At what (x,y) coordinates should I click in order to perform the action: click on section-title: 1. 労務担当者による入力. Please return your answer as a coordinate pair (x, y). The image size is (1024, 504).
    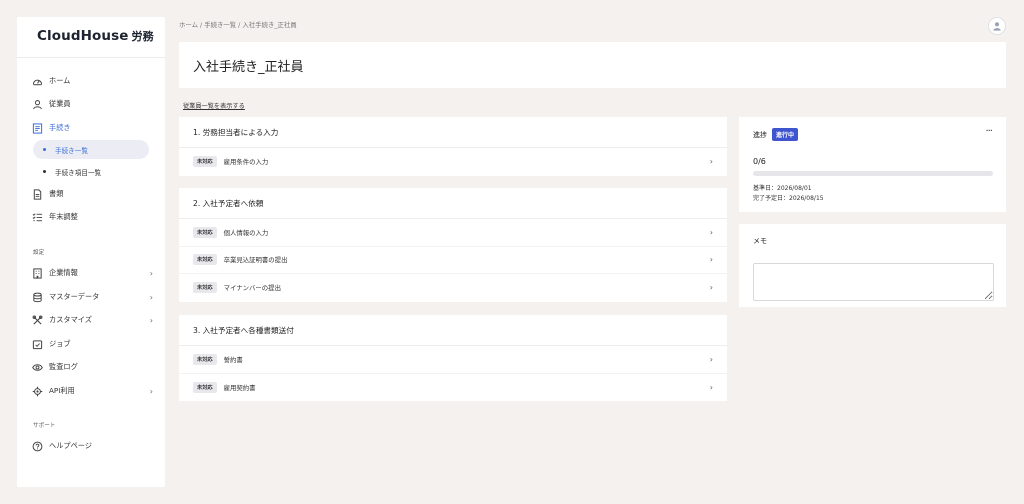
    Looking at the image, I should click on (453, 132).